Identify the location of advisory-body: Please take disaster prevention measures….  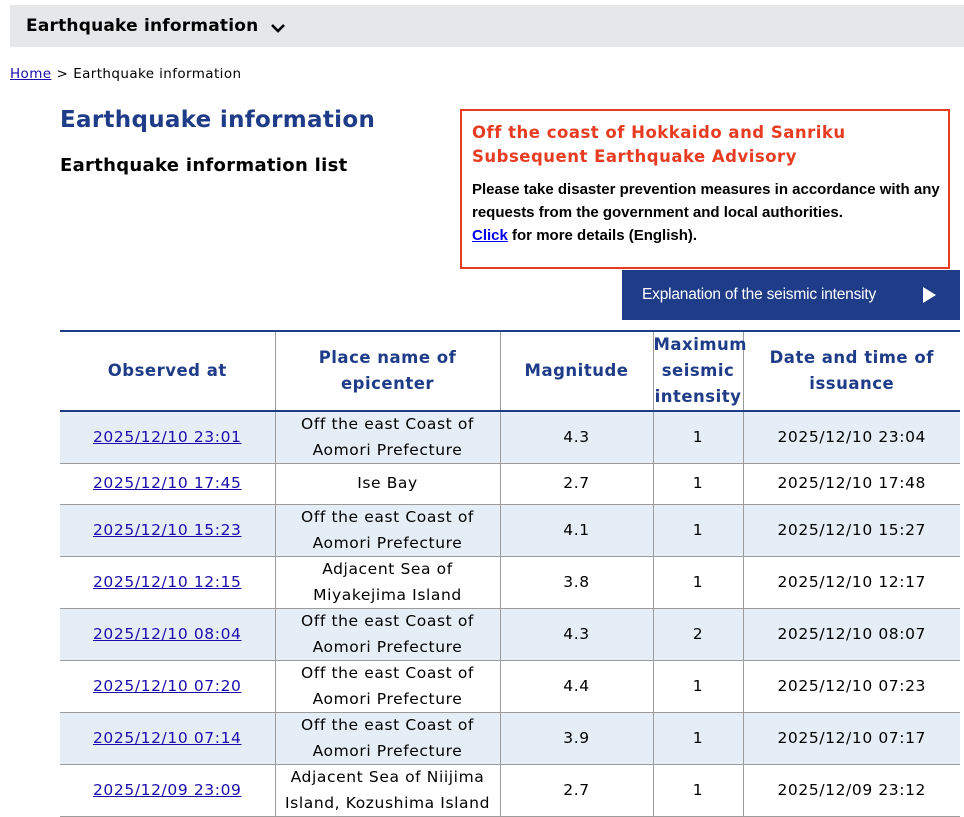
(710, 212).